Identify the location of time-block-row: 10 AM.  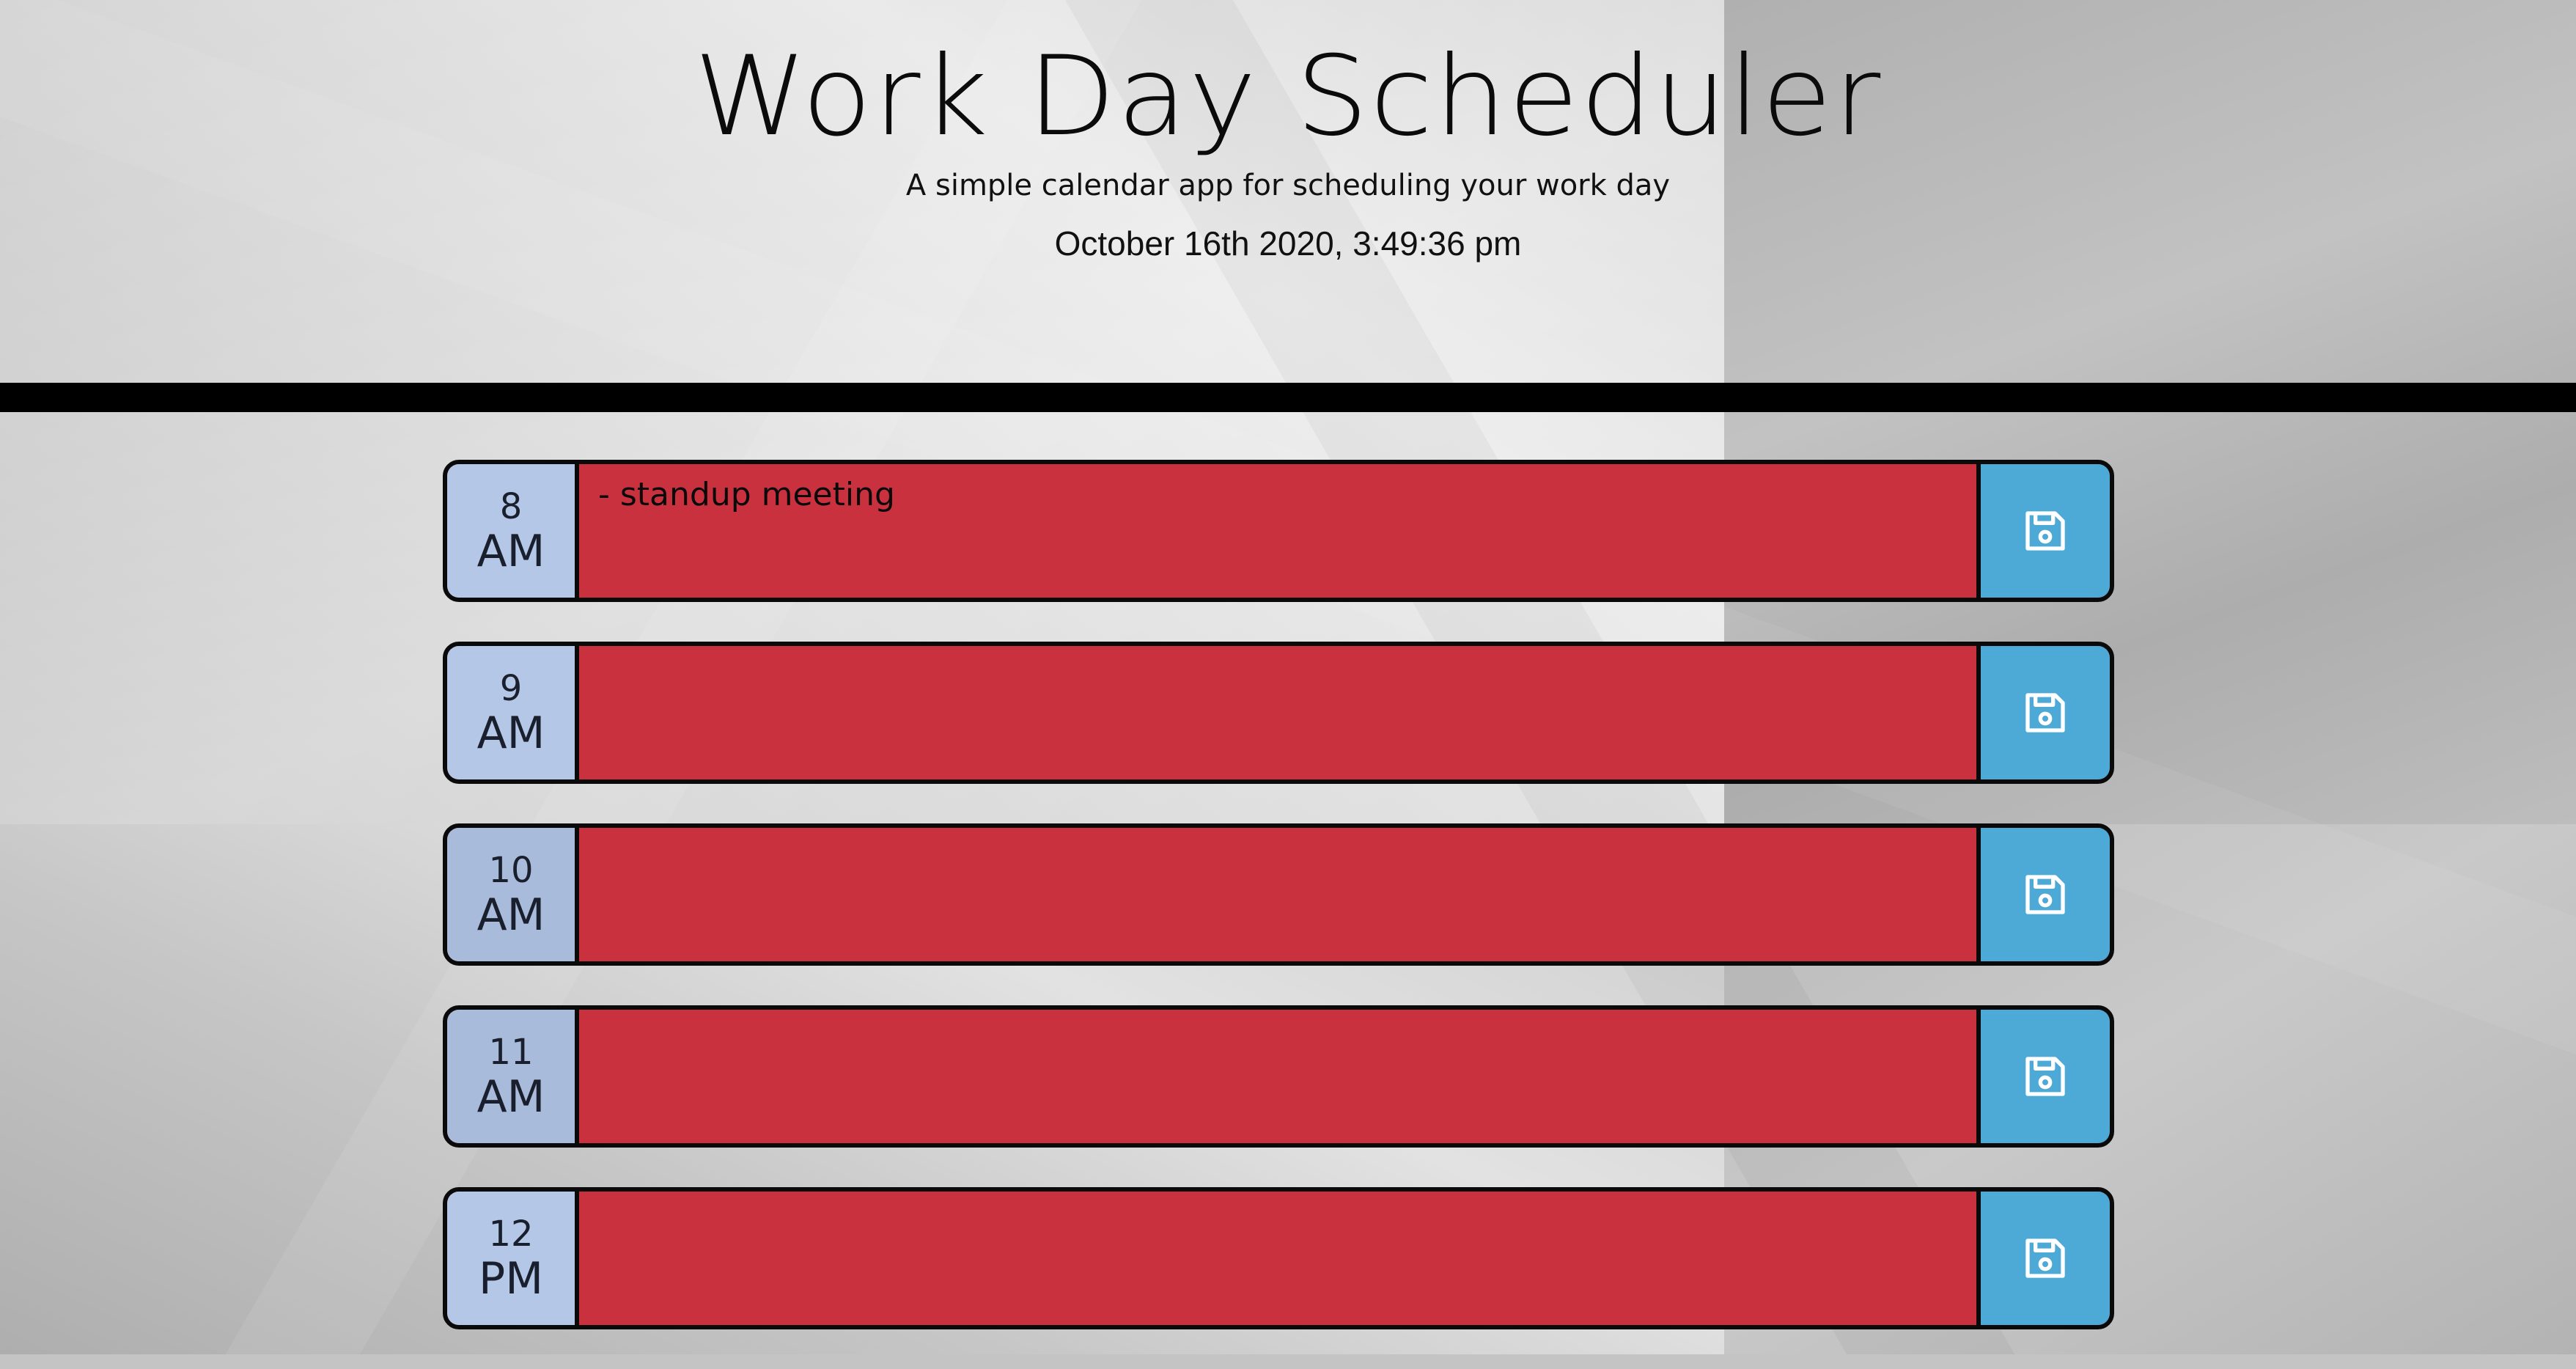
(1278, 894).